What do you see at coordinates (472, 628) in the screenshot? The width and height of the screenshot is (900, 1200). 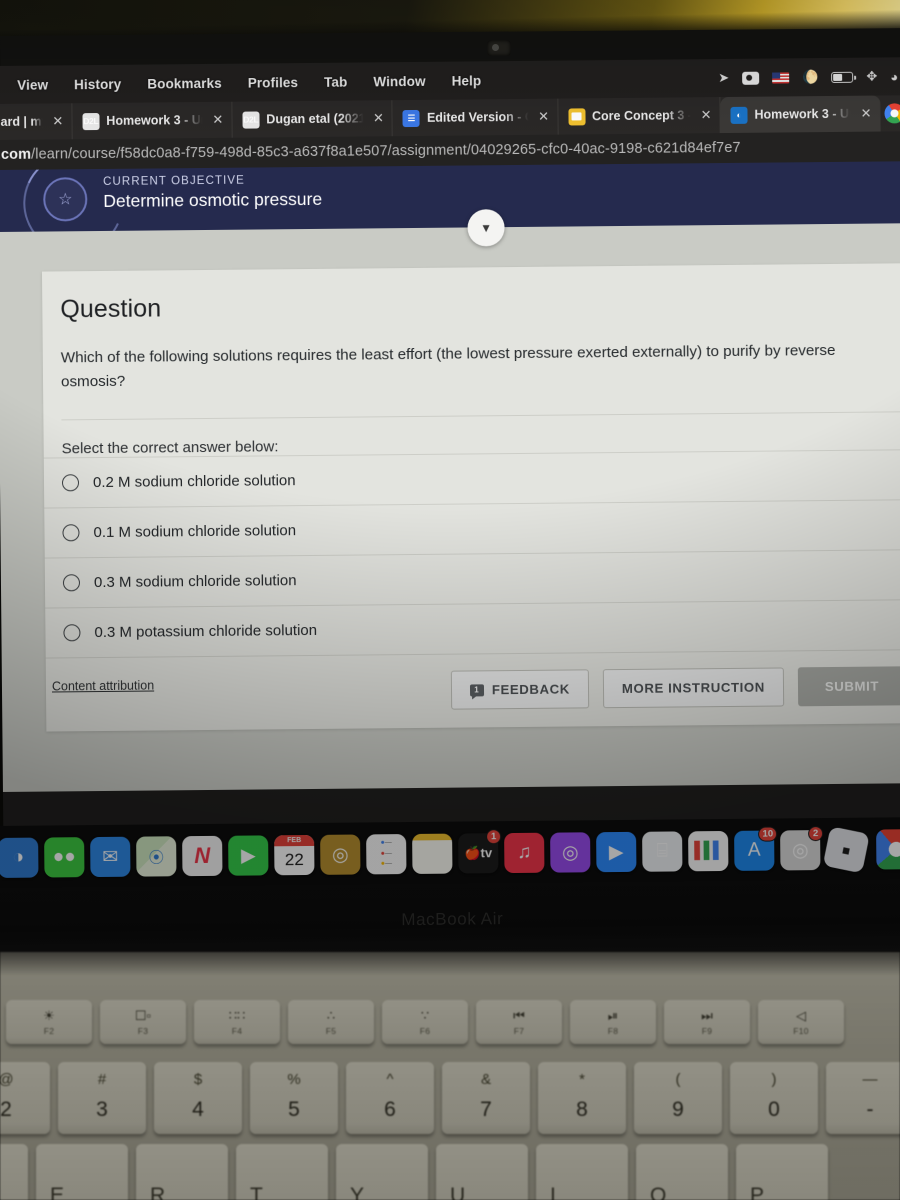 I see `answer-option-3: 0.3 M potassium chloride solution` at bounding box center [472, 628].